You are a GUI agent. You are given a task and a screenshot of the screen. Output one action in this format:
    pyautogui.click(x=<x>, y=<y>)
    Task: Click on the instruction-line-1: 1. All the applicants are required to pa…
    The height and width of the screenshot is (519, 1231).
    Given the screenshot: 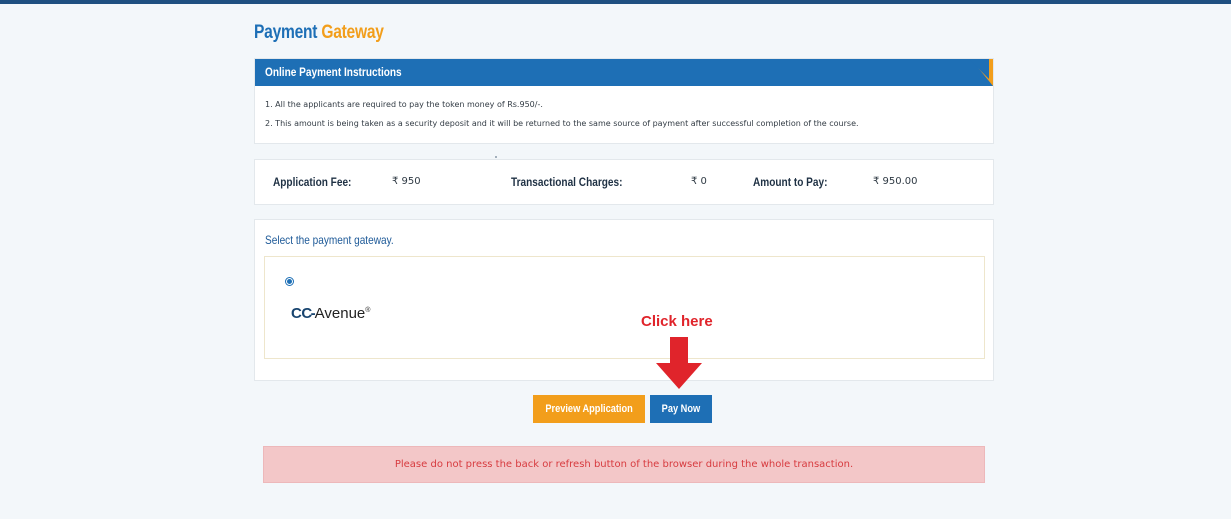 What is the action you would take?
    pyautogui.click(x=404, y=104)
    